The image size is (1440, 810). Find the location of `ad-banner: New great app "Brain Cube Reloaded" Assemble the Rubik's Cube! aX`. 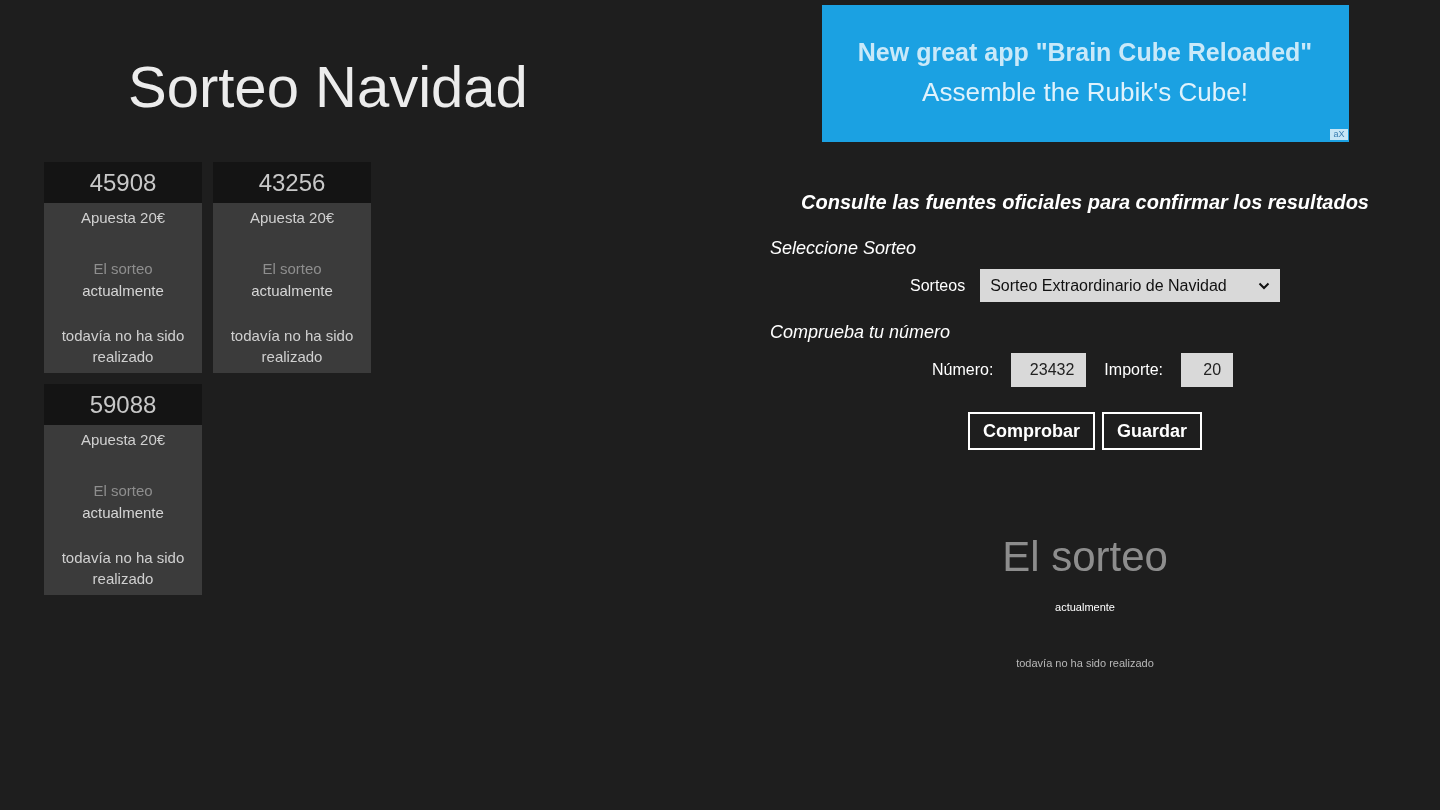

ad-banner: New great app "Brain Cube Reloaded" Assemble the Rubik's Cube! aX is located at coordinates (1085, 73).